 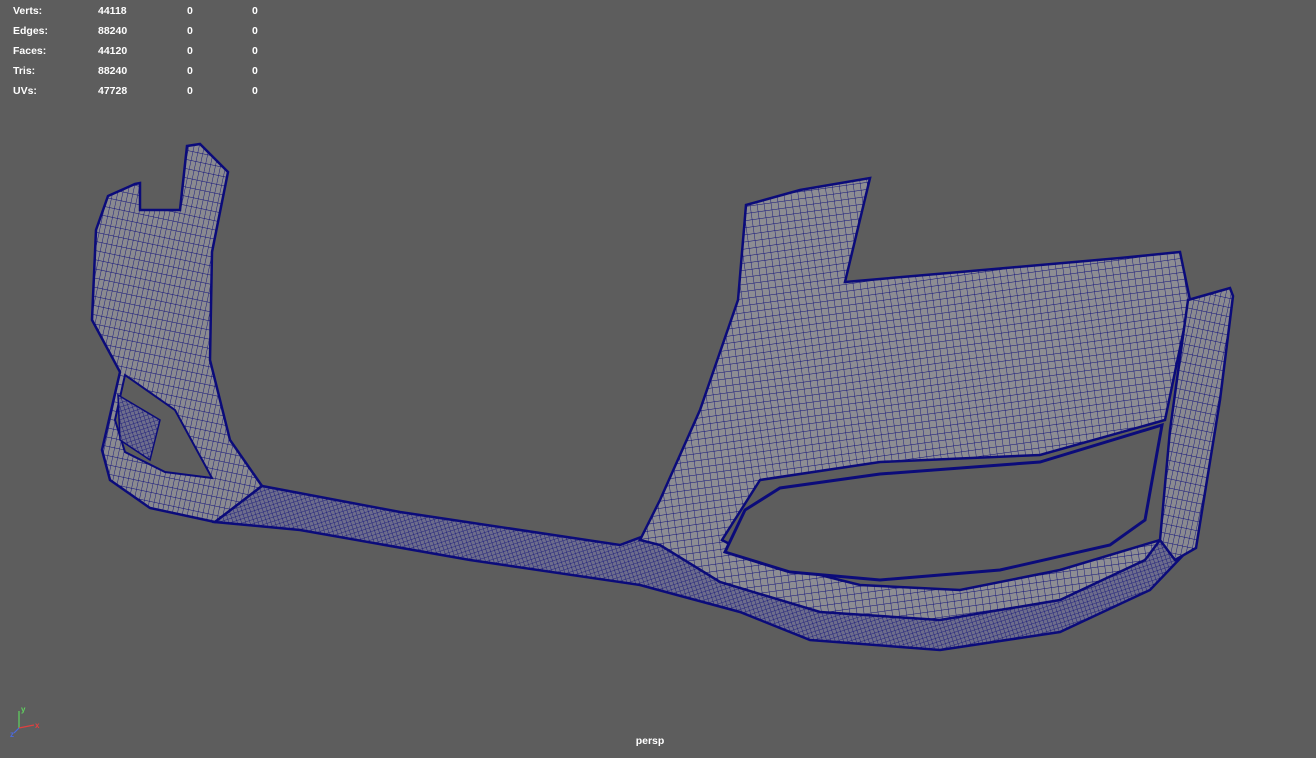 What do you see at coordinates (25, 91) in the screenshot?
I see `hud-label: UVs:` at bounding box center [25, 91].